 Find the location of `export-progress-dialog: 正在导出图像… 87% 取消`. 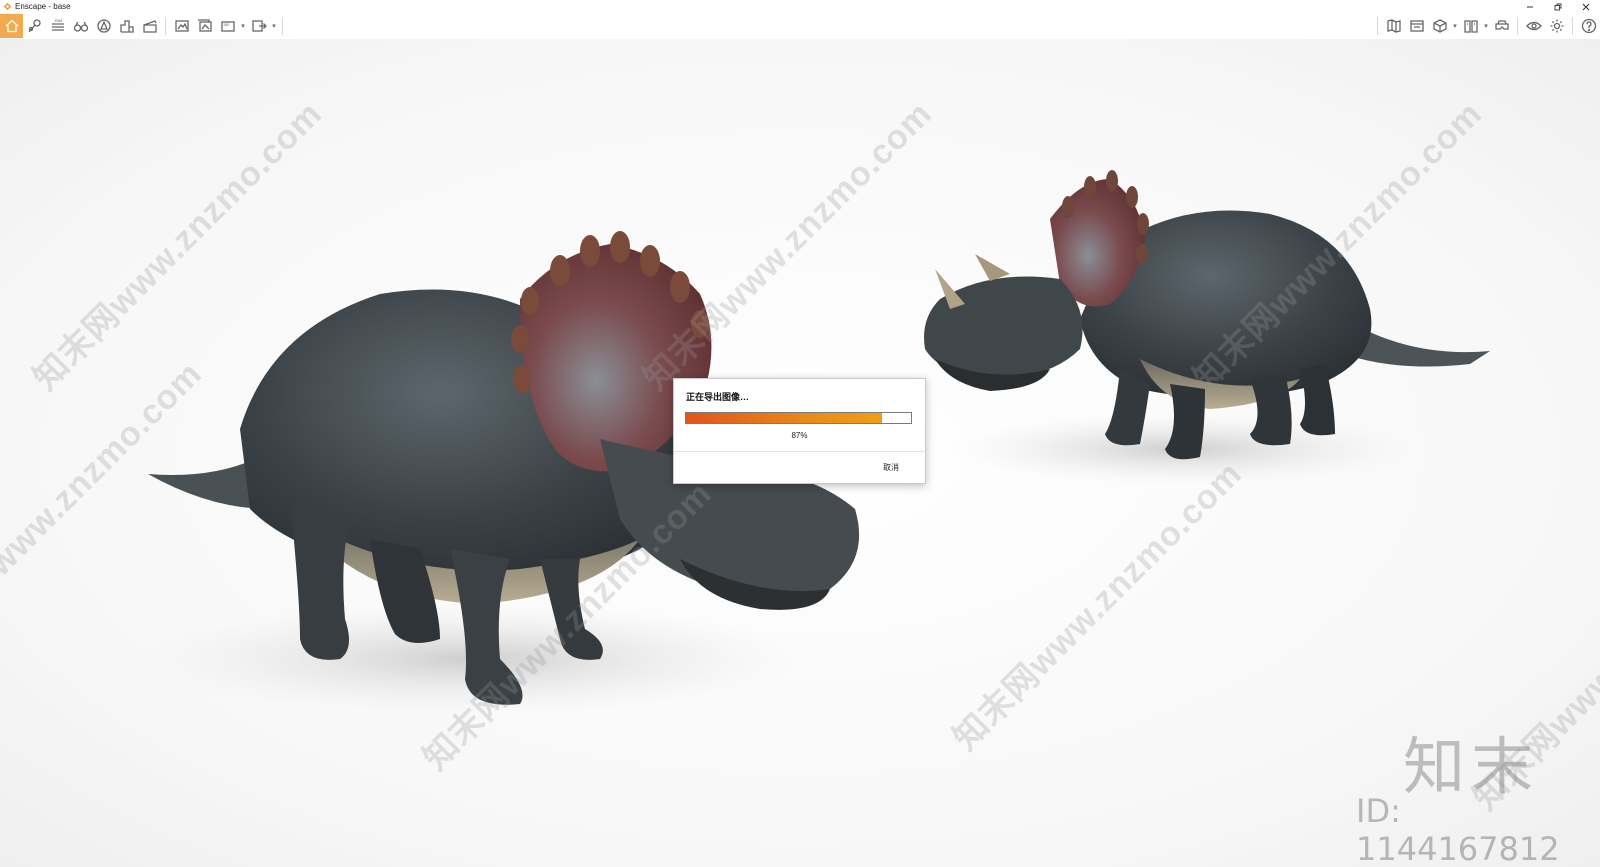

export-progress-dialog: 正在导出图像… 87% 取消 is located at coordinates (799, 431).